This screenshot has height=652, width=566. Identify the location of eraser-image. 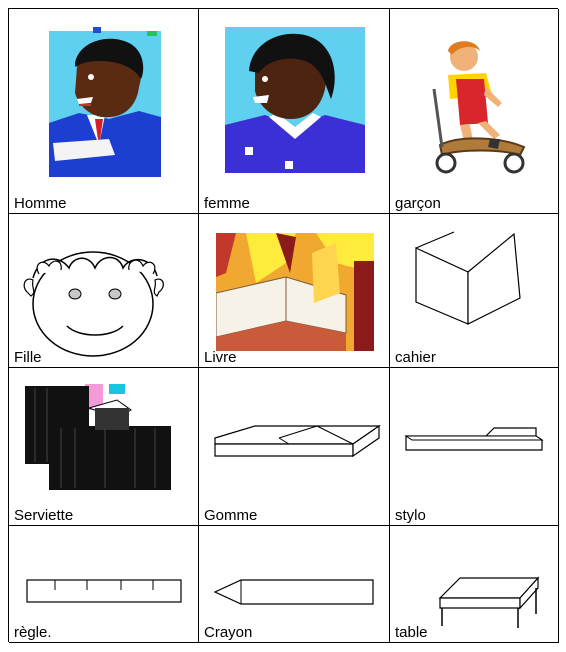
(297, 441).